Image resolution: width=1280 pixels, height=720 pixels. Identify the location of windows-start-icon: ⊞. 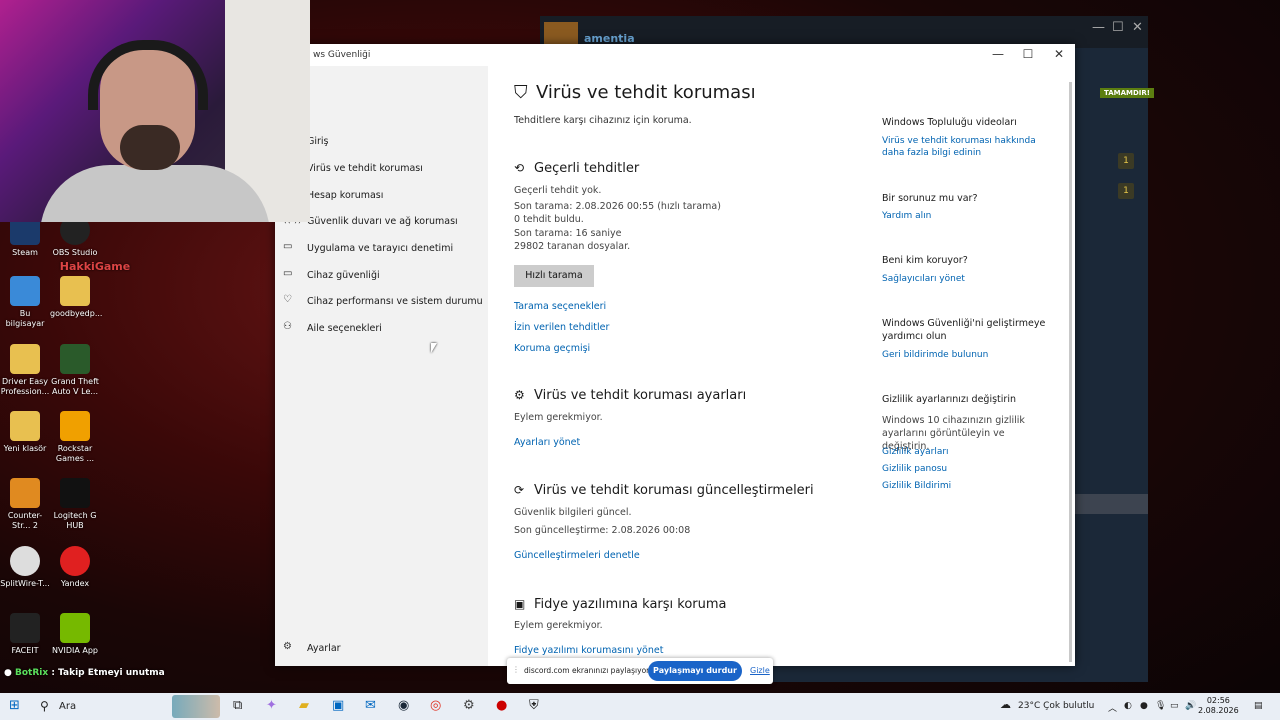
(14, 705).